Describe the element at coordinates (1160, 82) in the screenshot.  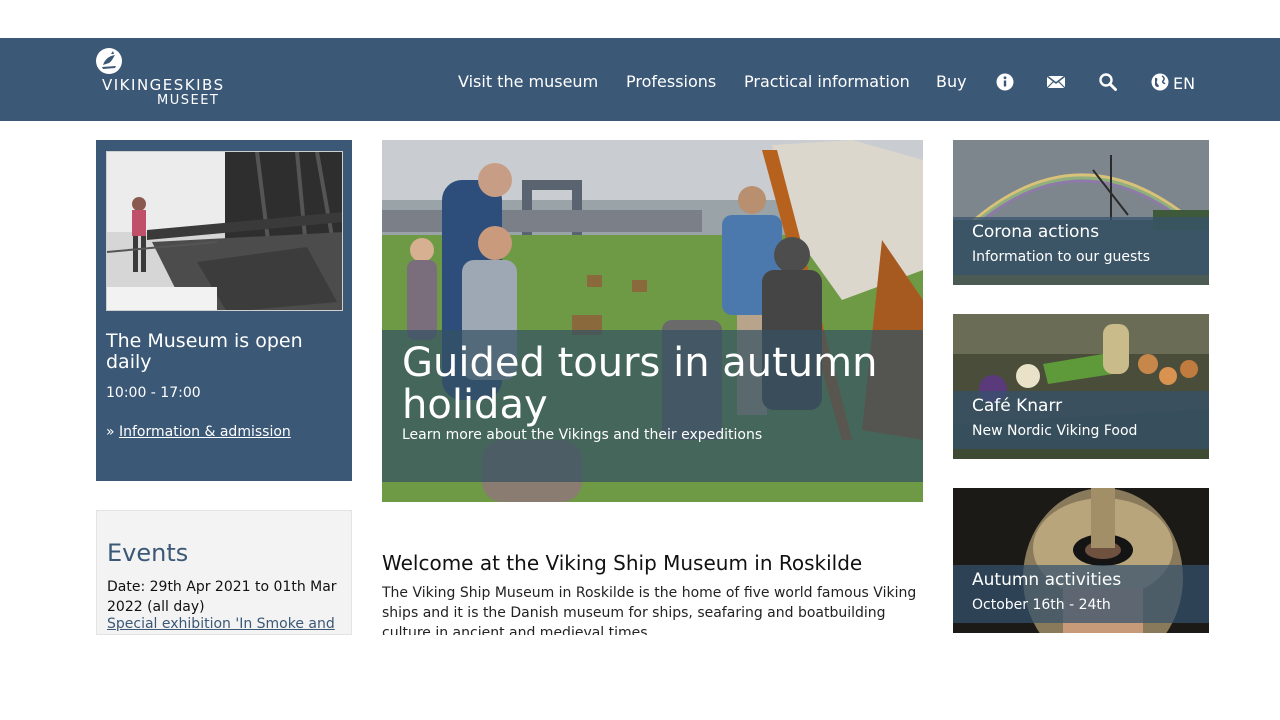
I see `globe-icon` at that location.